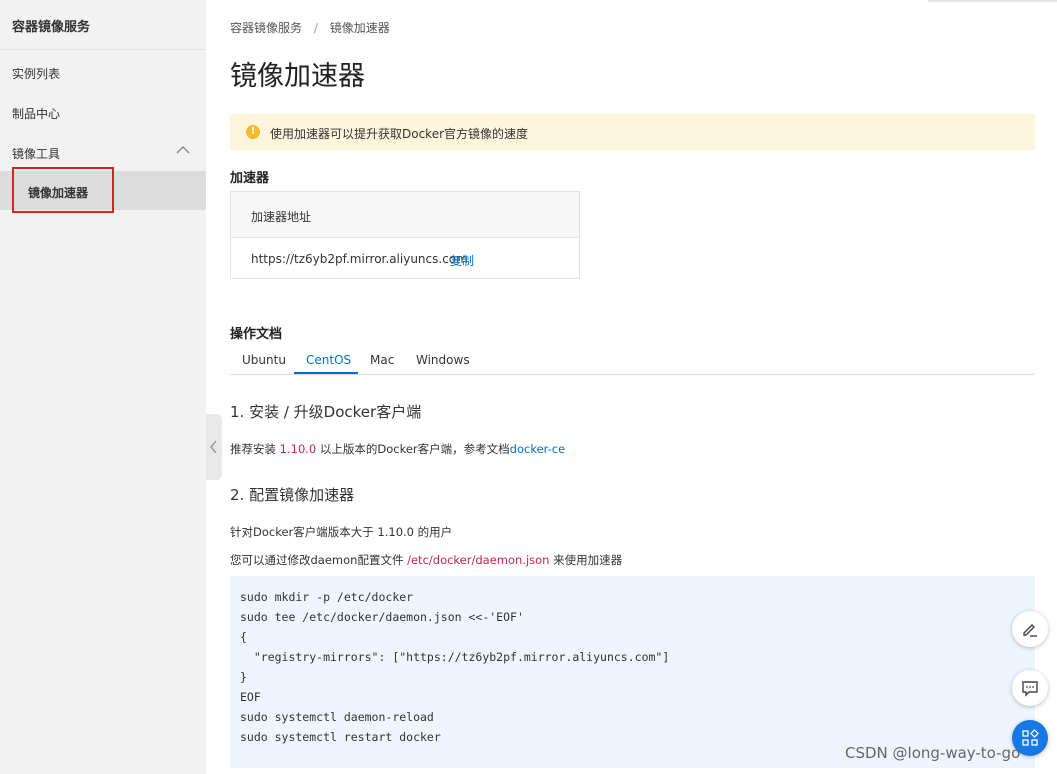  I want to click on daemon-json-path: /etc/docker/daemon.json, so click(478, 560).